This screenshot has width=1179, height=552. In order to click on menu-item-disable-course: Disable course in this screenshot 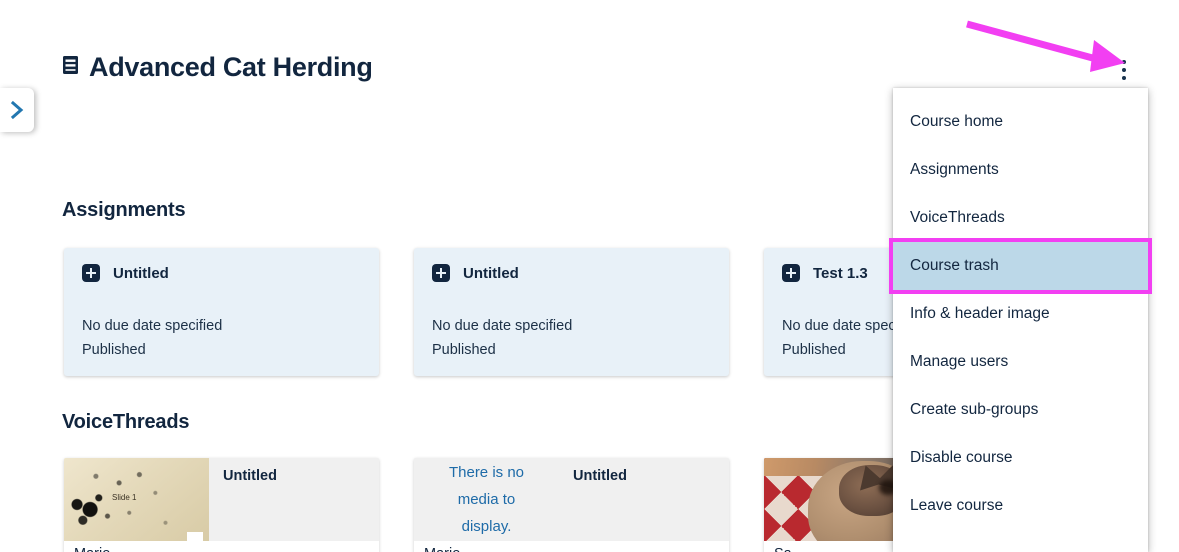, I will do `click(1020, 458)`.